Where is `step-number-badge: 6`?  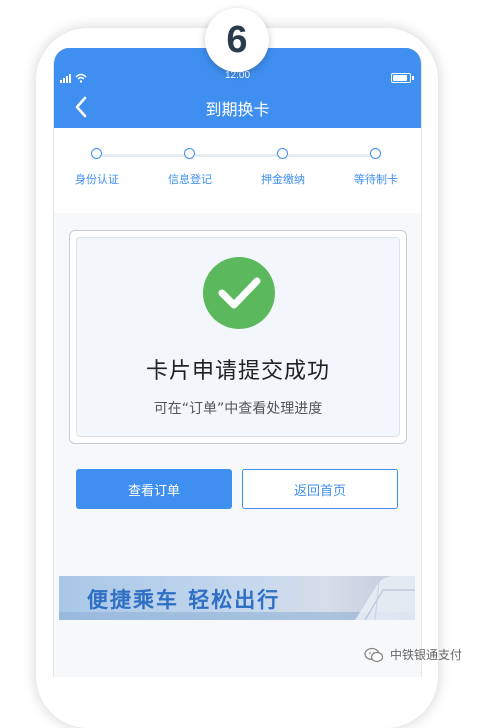
step-number-badge: 6 is located at coordinates (237, 40).